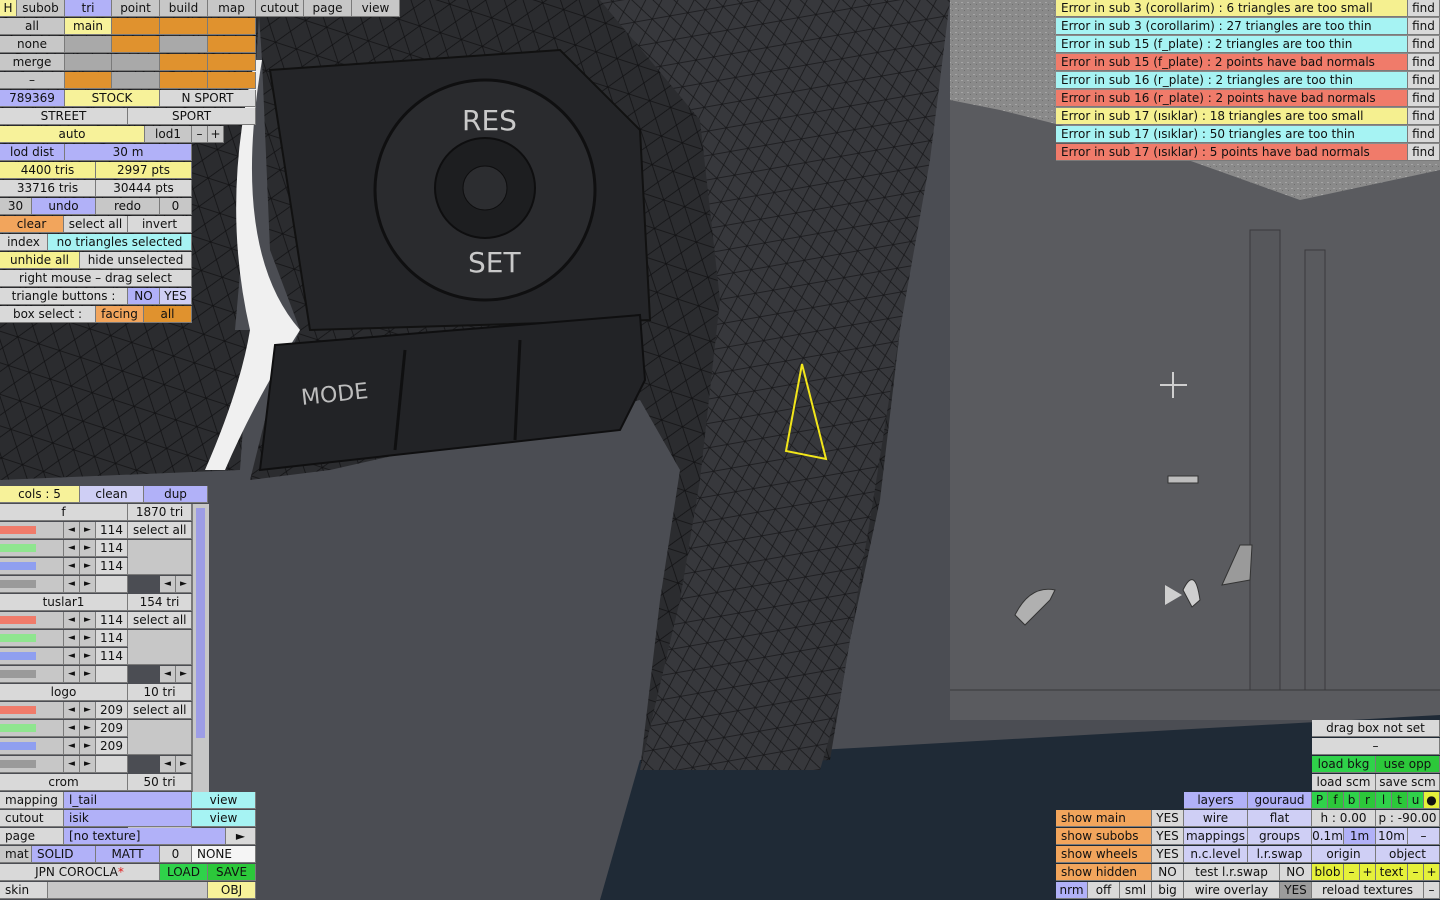 This screenshot has height=900, width=1440. I want to click on street-button: STREET, so click(64, 116).